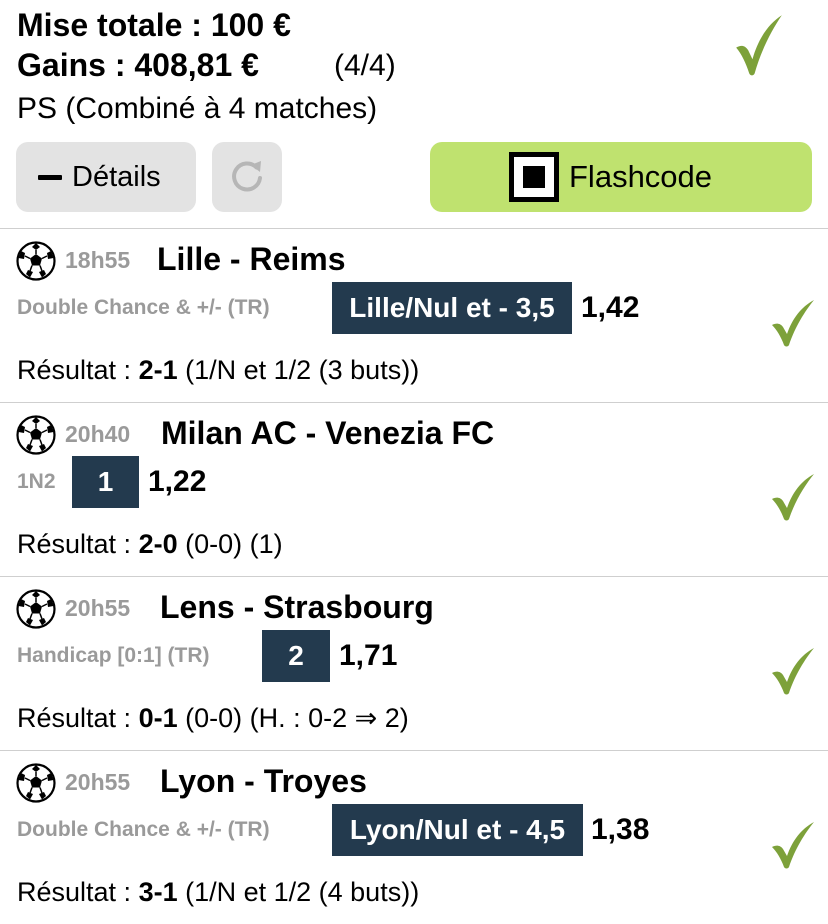  I want to click on total-stake: Mise totale : 100 €, so click(154, 25).